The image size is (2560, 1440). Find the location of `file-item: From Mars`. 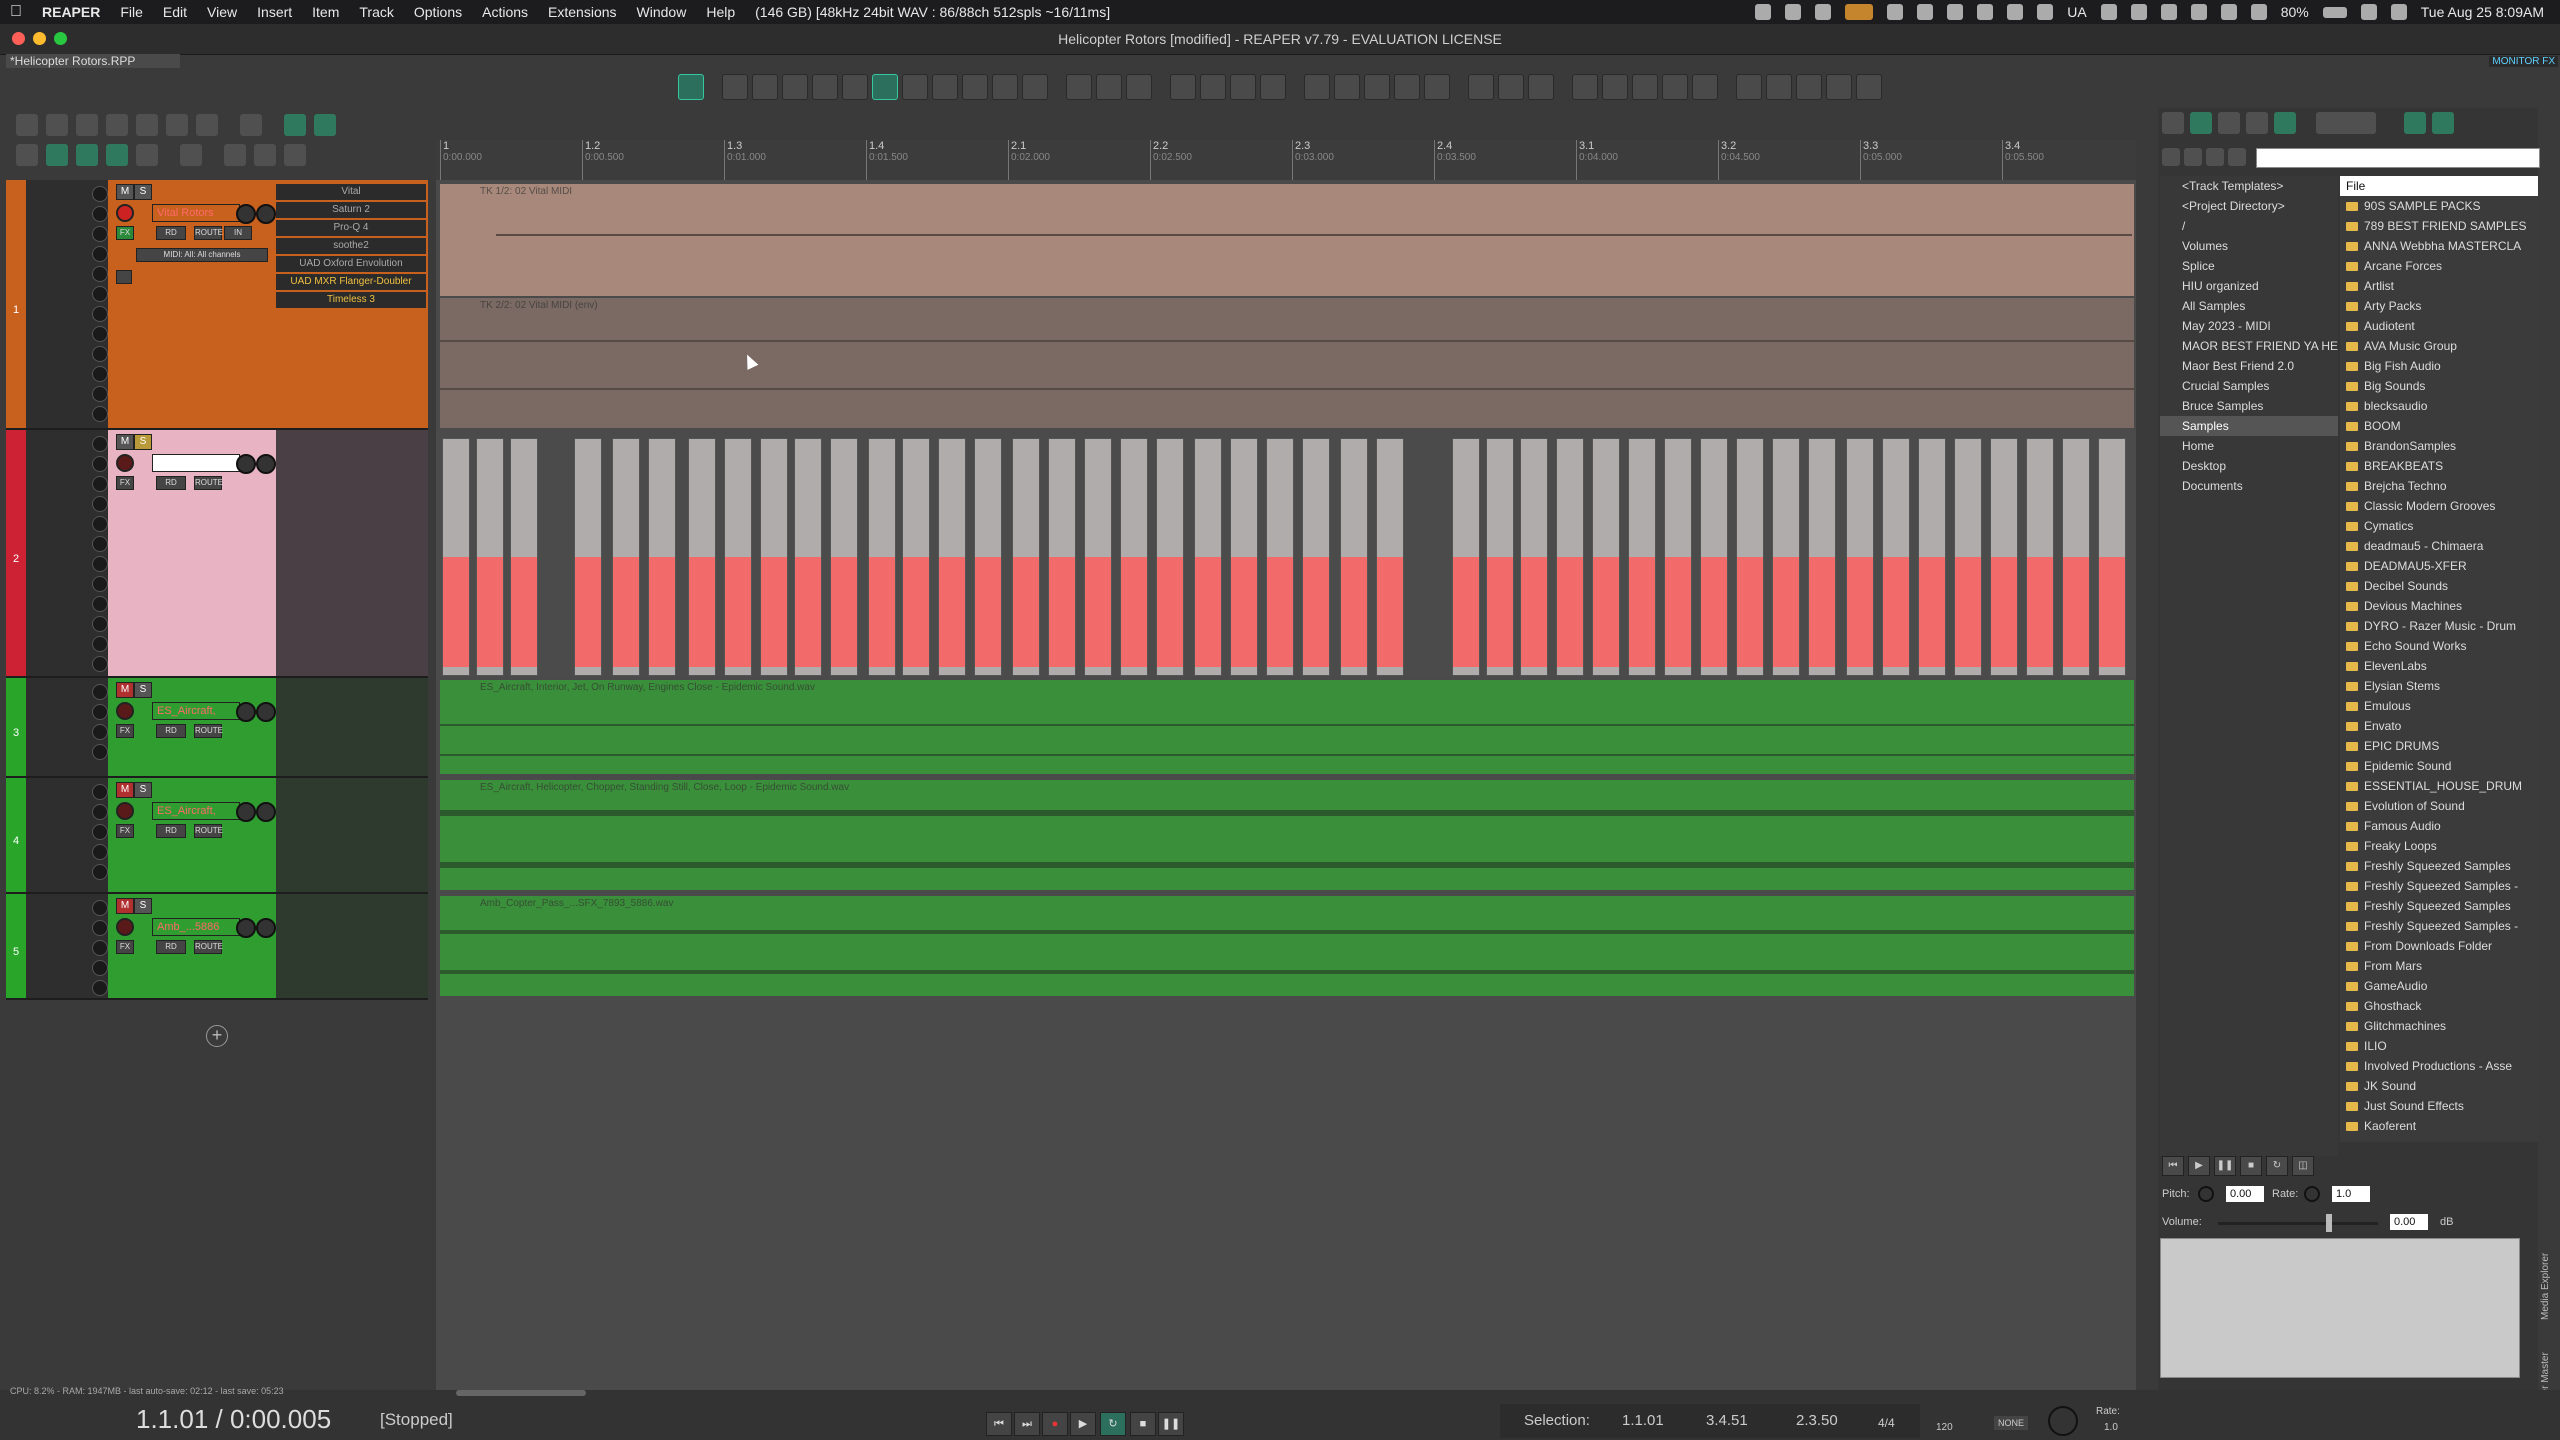

file-item: From Mars is located at coordinates (2439, 966).